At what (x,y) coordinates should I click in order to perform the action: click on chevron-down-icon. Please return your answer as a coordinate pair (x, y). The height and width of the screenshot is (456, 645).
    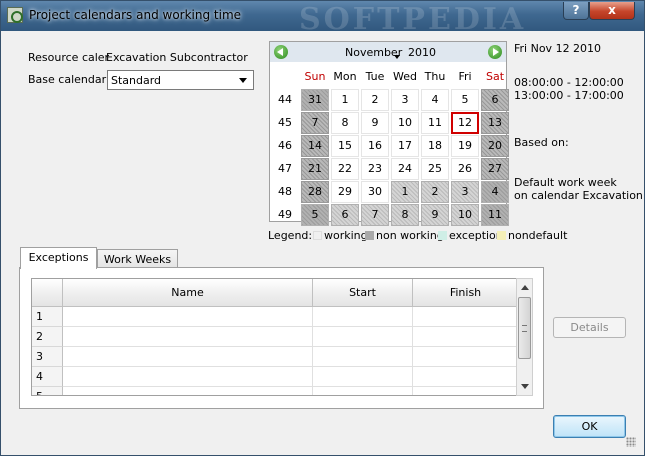
    Looking at the image, I should click on (243, 80).